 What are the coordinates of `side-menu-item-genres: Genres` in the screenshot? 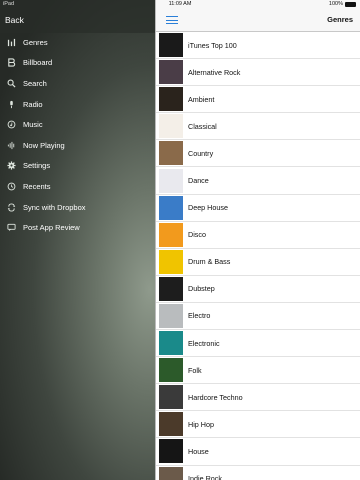 It's located at (77, 42).